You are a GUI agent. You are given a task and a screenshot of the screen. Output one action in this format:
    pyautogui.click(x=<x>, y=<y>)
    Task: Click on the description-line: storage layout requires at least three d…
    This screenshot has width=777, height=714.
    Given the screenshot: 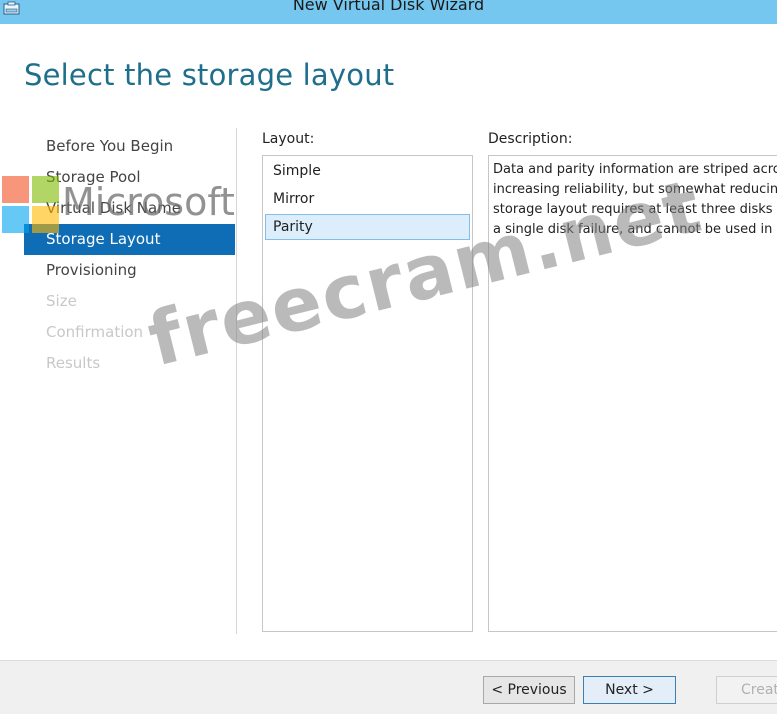 What is the action you would take?
    pyautogui.click(x=635, y=209)
    